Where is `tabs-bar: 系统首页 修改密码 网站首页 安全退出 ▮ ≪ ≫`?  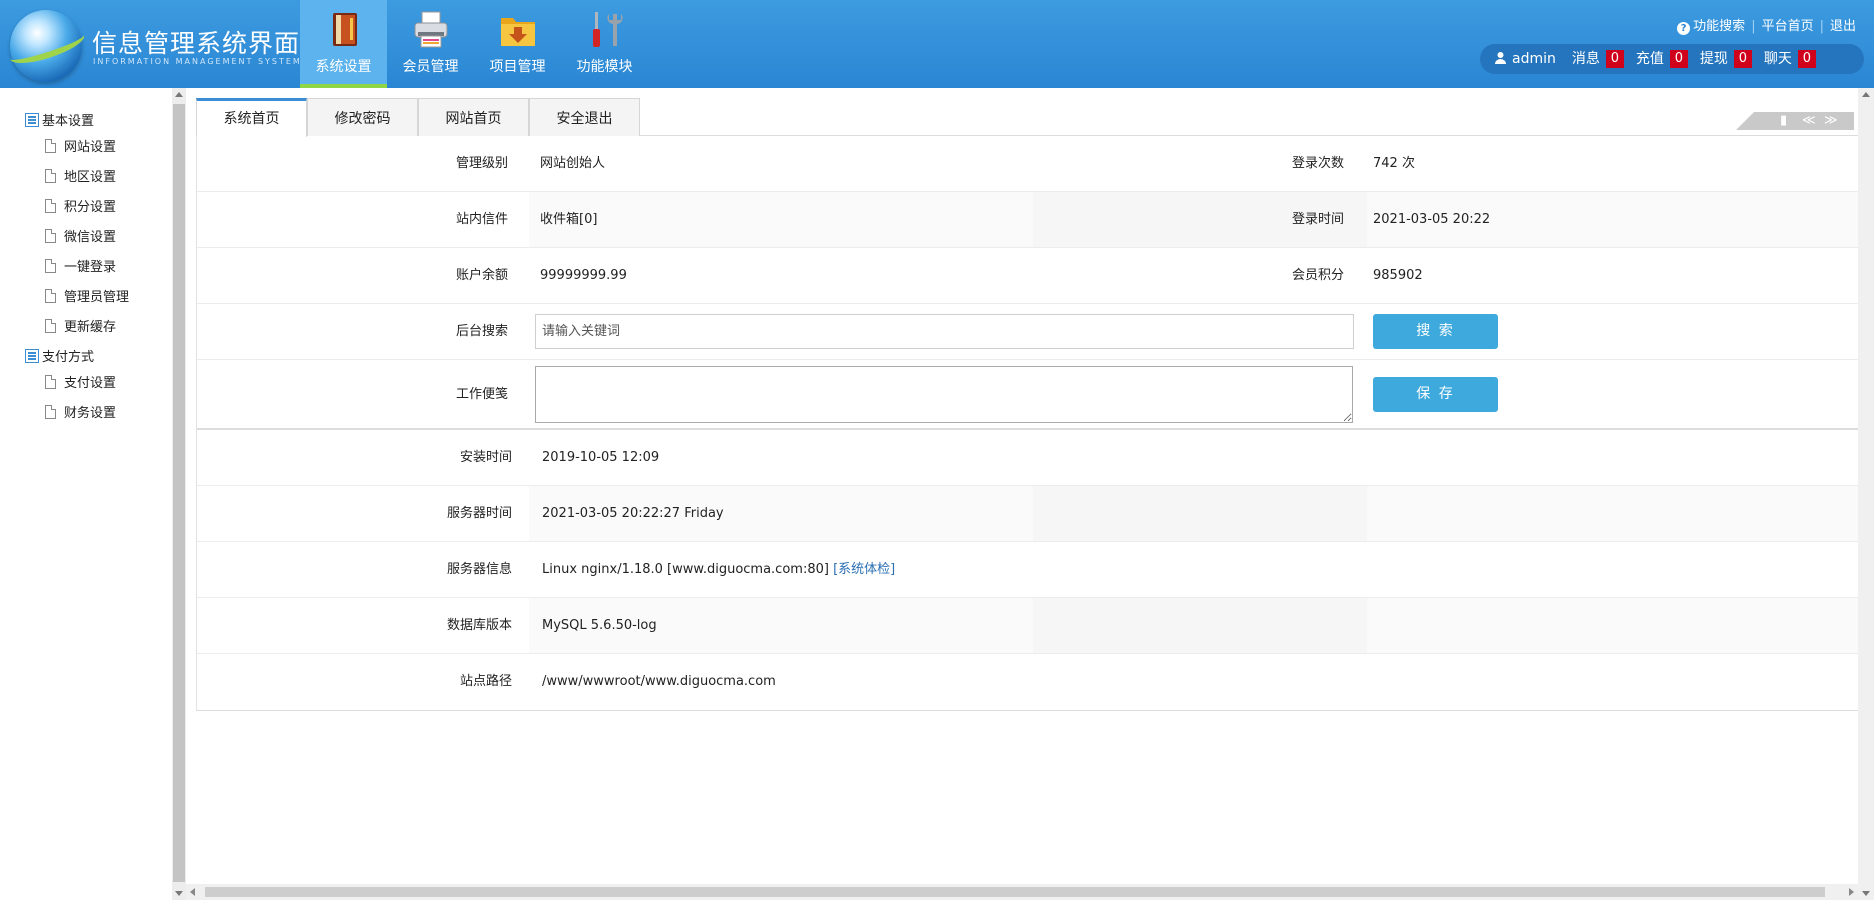
tabs-bar: 系统首页 修改密码 网站首页 安全退出 ▮ ≪ ≫ is located at coordinates (1027, 117).